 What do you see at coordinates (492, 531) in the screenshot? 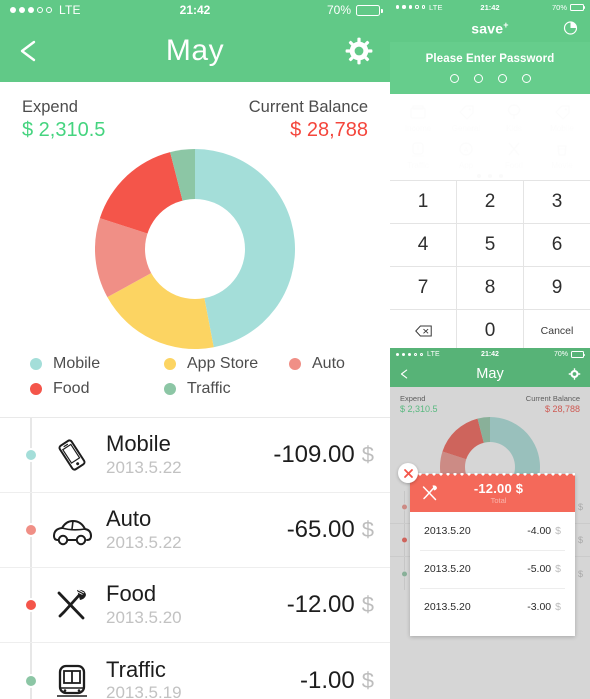
I see `list-item: 2013.5.20 -4.00 $` at bounding box center [492, 531].